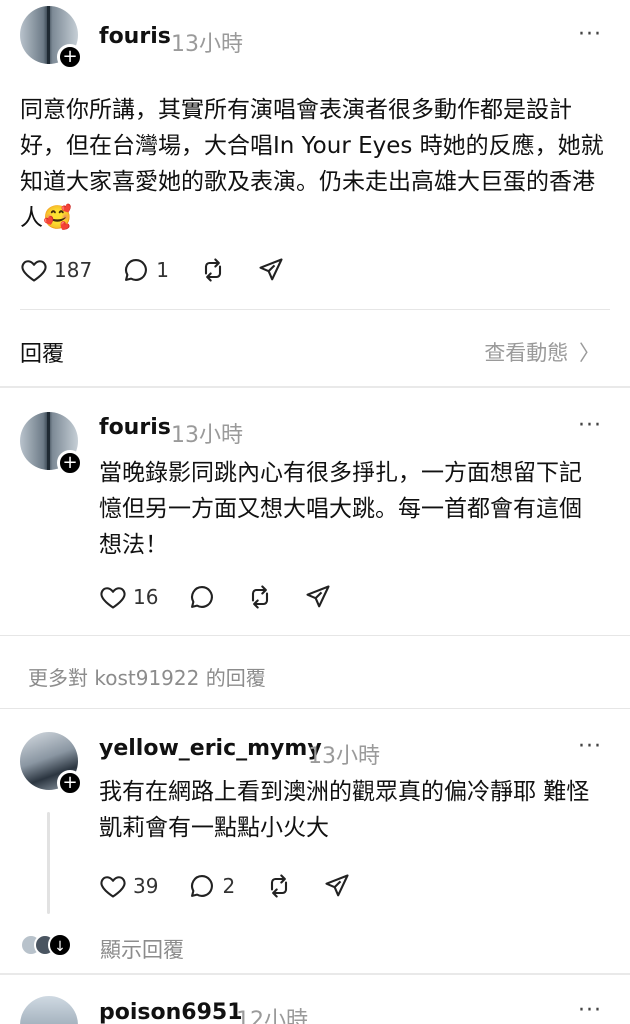  Describe the element at coordinates (344, 810) in the screenshot. I see `reply-text: 我有在網路上看到澳洲的觀眾真的偏冷靜耶 難怪凱莉會有一點點小火大` at that location.